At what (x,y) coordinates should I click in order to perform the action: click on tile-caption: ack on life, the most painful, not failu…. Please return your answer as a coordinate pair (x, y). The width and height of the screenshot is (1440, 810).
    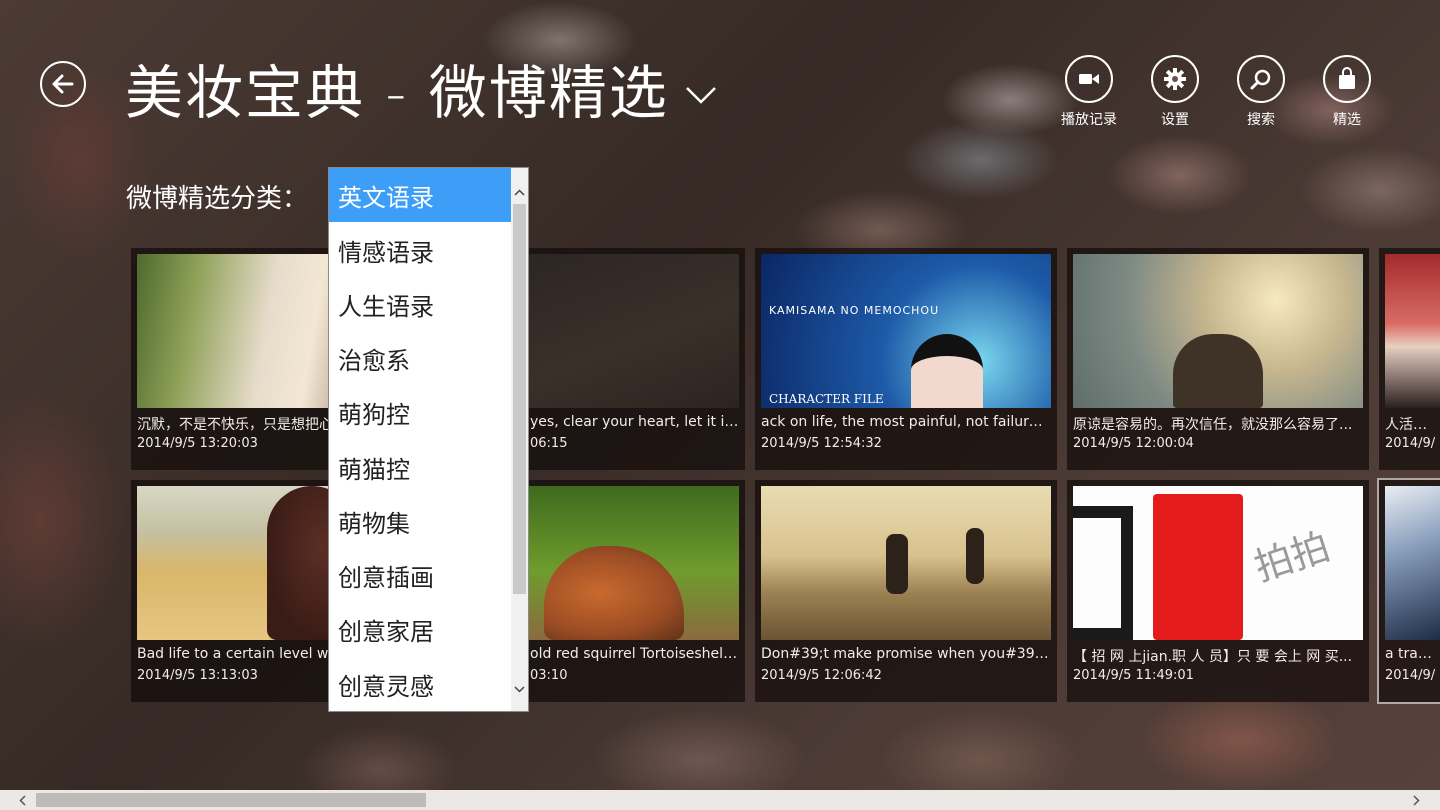
    Looking at the image, I should click on (906, 422).